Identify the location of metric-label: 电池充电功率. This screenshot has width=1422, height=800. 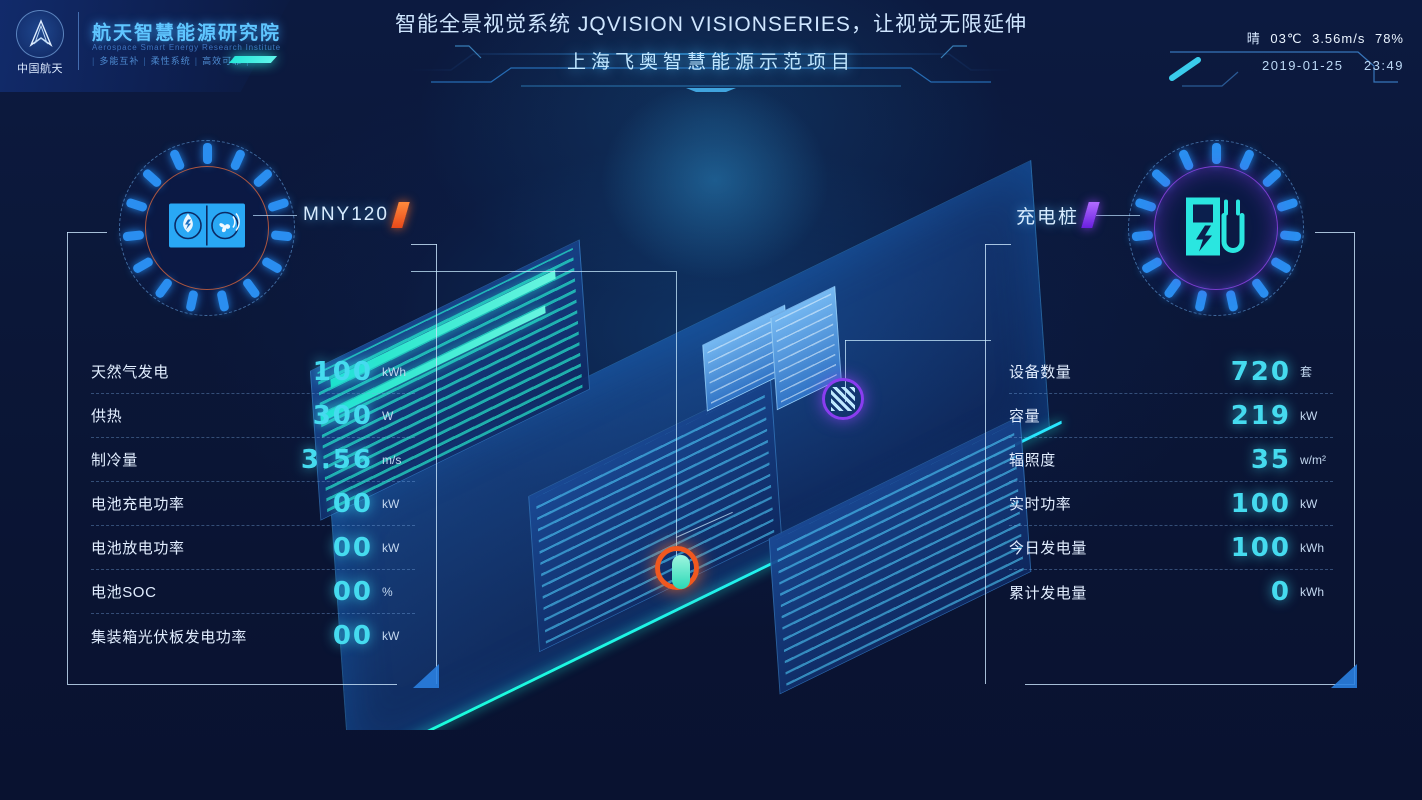
(138, 504).